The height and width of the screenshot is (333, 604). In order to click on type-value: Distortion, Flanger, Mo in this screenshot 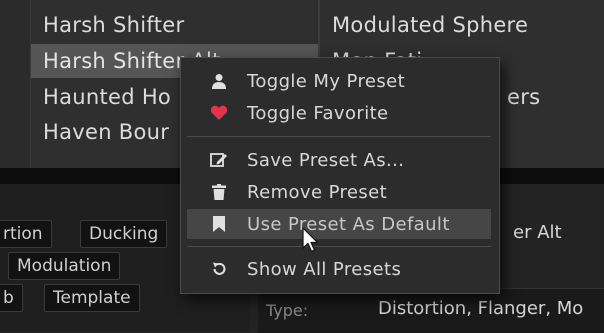, I will do `click(481, 308)`.